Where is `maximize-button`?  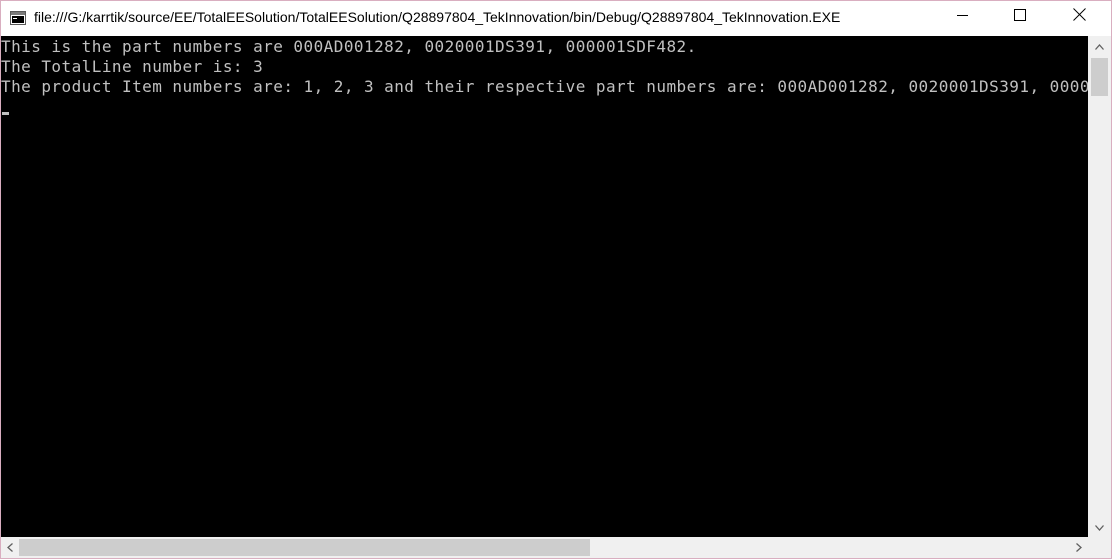 maximize-button is located at coordinates (1020, 17).